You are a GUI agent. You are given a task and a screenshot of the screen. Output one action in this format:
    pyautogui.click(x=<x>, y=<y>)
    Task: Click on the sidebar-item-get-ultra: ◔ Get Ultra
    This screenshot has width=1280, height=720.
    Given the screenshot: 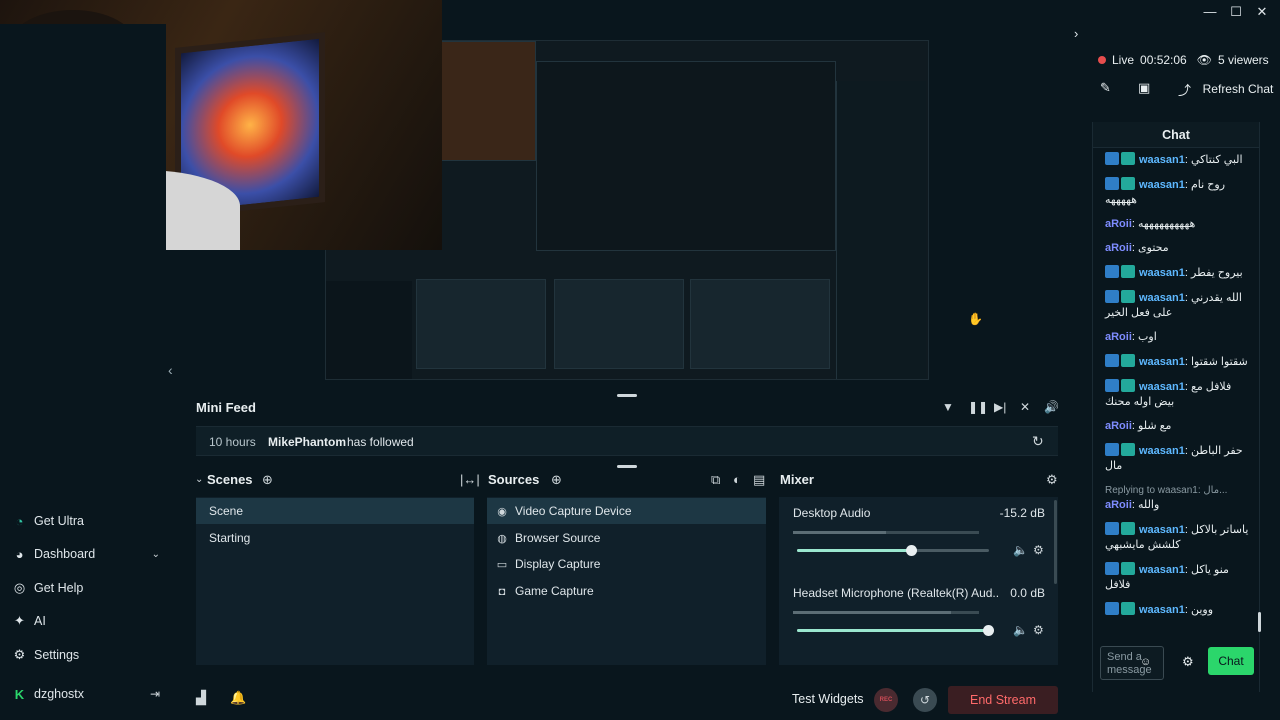 What is the action you would take?
    pyautogui.click(x=86, y=521)
    